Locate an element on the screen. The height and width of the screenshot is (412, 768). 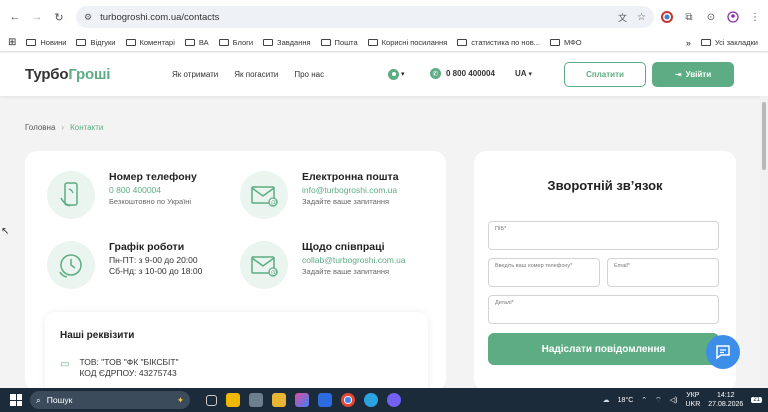
all-bookmarks: Усі закладки is located at coordinates (729, 42).